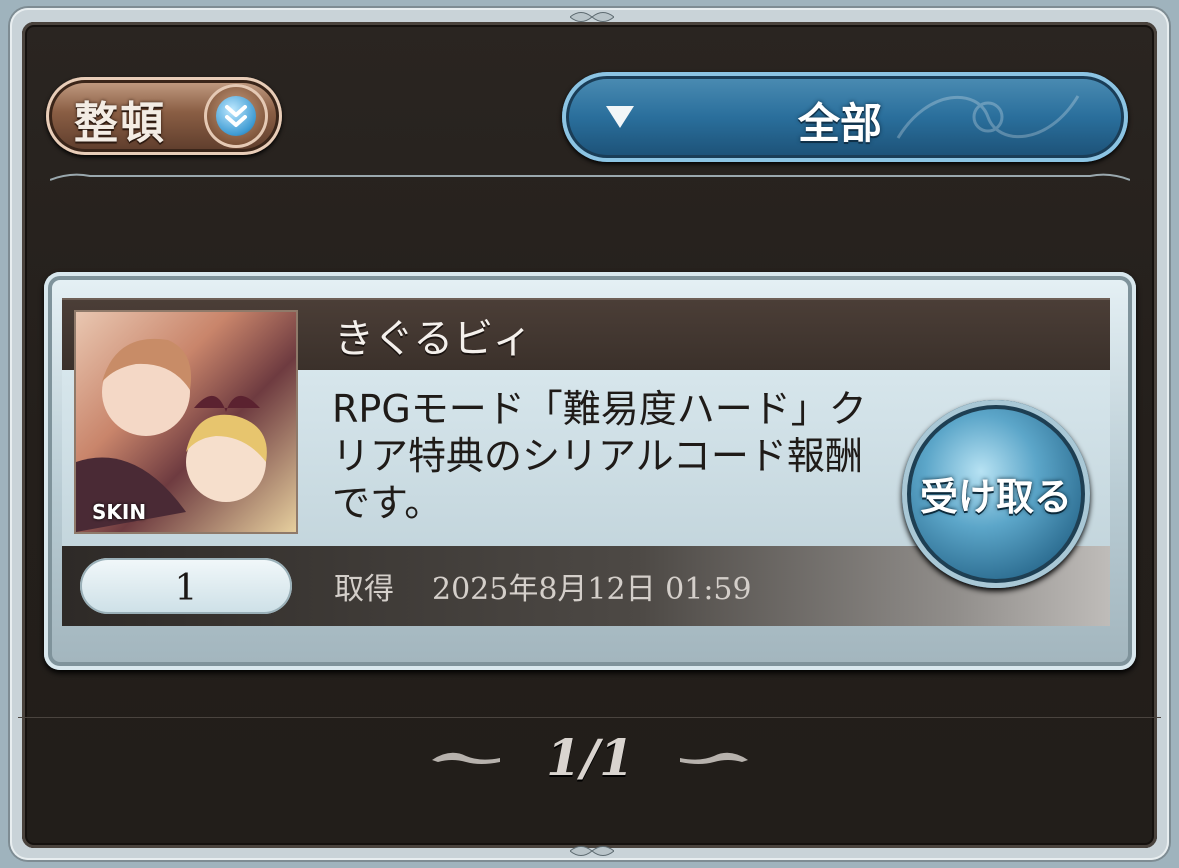 Image resolution: width=1179 pixels, height=868 pixels. What do you see at coordinates (714, 758) in the screenshot?
I see `page-next-icon` at bounding box center [714, 758].